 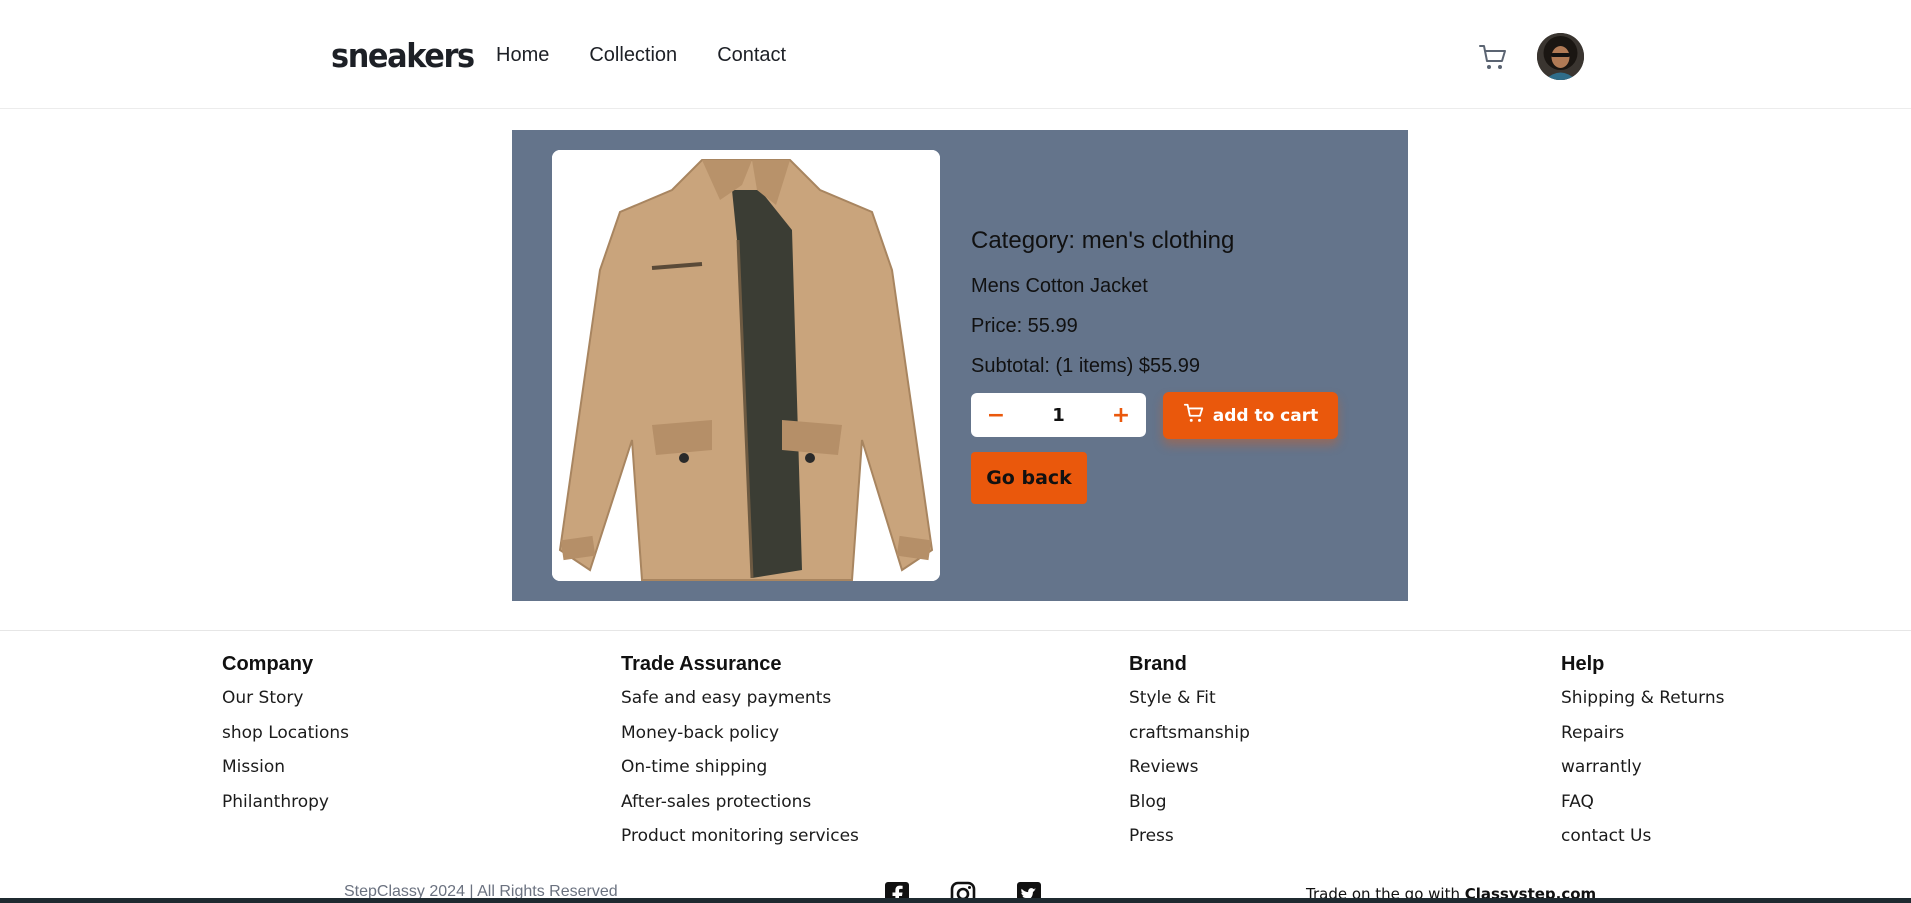 I want to click on footer-link: craftsmanship, so click(x=1189, y=740).